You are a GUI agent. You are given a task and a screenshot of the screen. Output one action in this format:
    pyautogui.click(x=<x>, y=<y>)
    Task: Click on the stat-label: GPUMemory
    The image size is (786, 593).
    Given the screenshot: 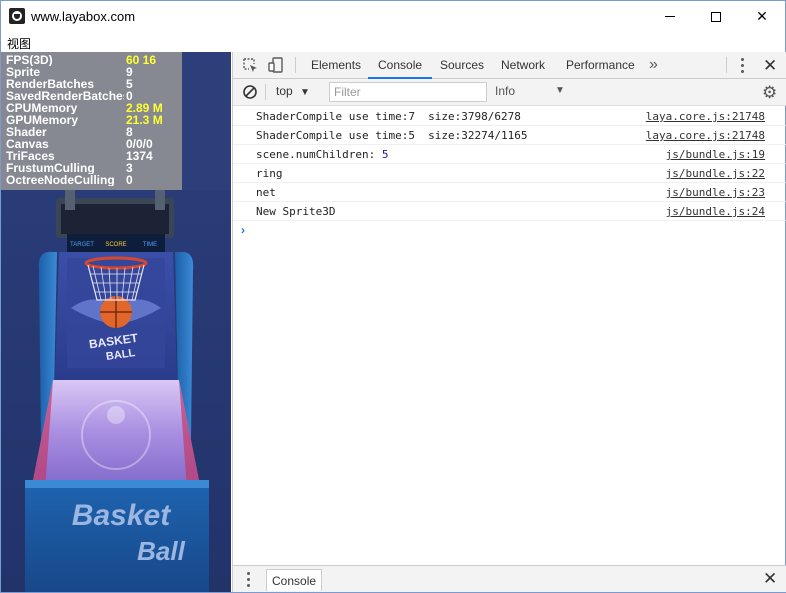 What is the action you would take?
    pyautogui.click(x=42, y=120)
    